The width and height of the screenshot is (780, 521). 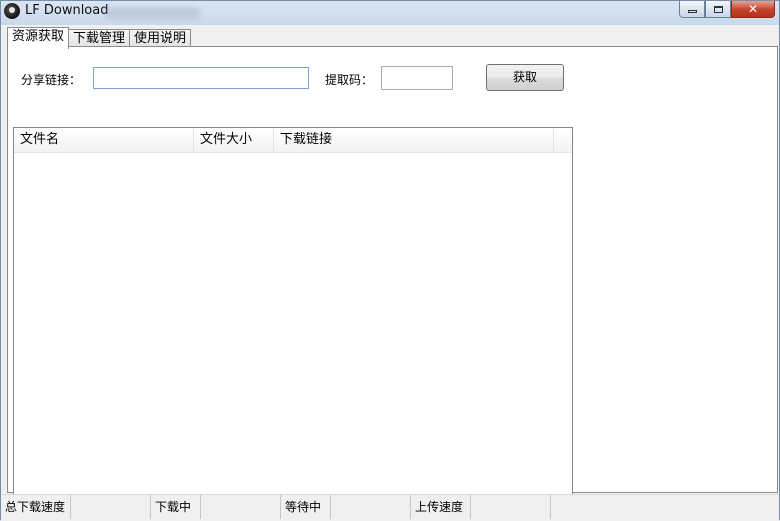 I want to click on file-list-header: 文件名 文件大小 下载链接, so click(x=293, y=140).